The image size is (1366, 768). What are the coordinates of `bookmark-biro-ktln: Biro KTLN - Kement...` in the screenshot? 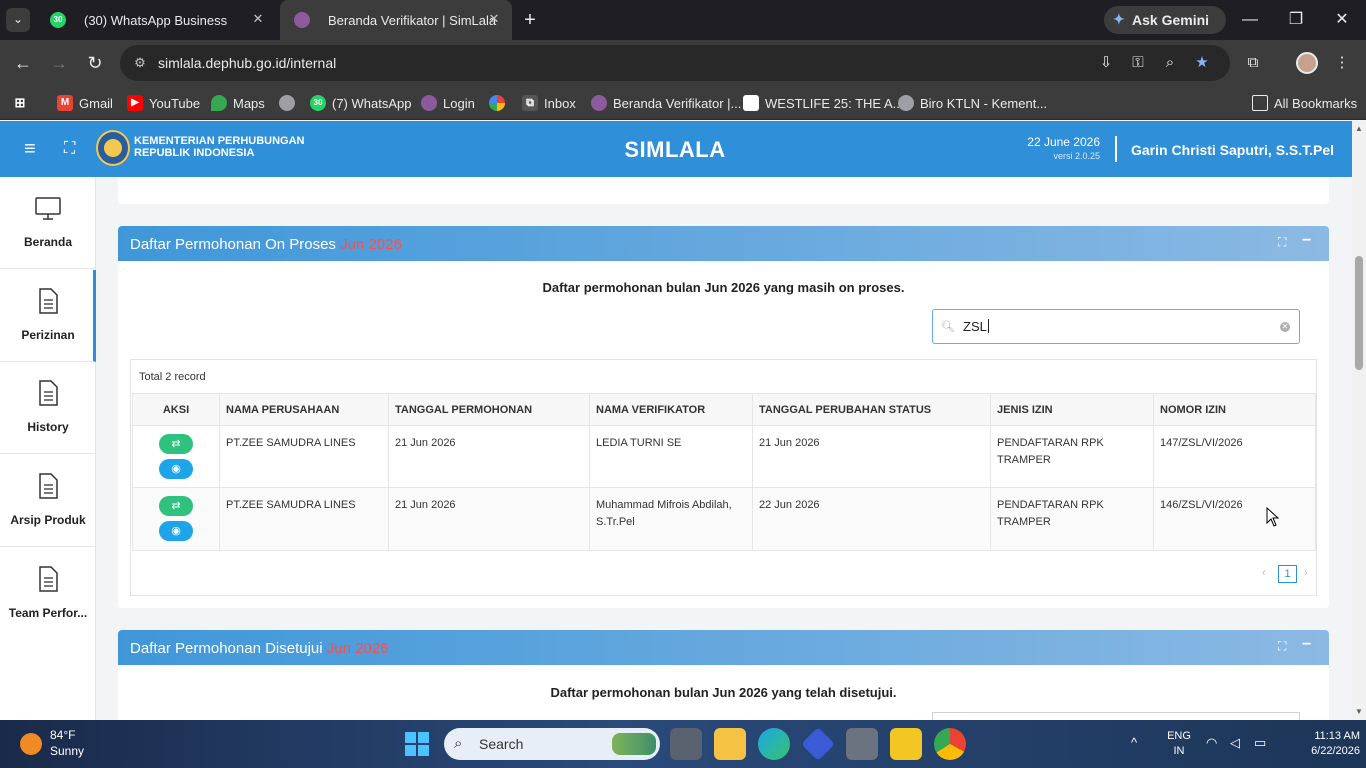 It's located at (972, 103).